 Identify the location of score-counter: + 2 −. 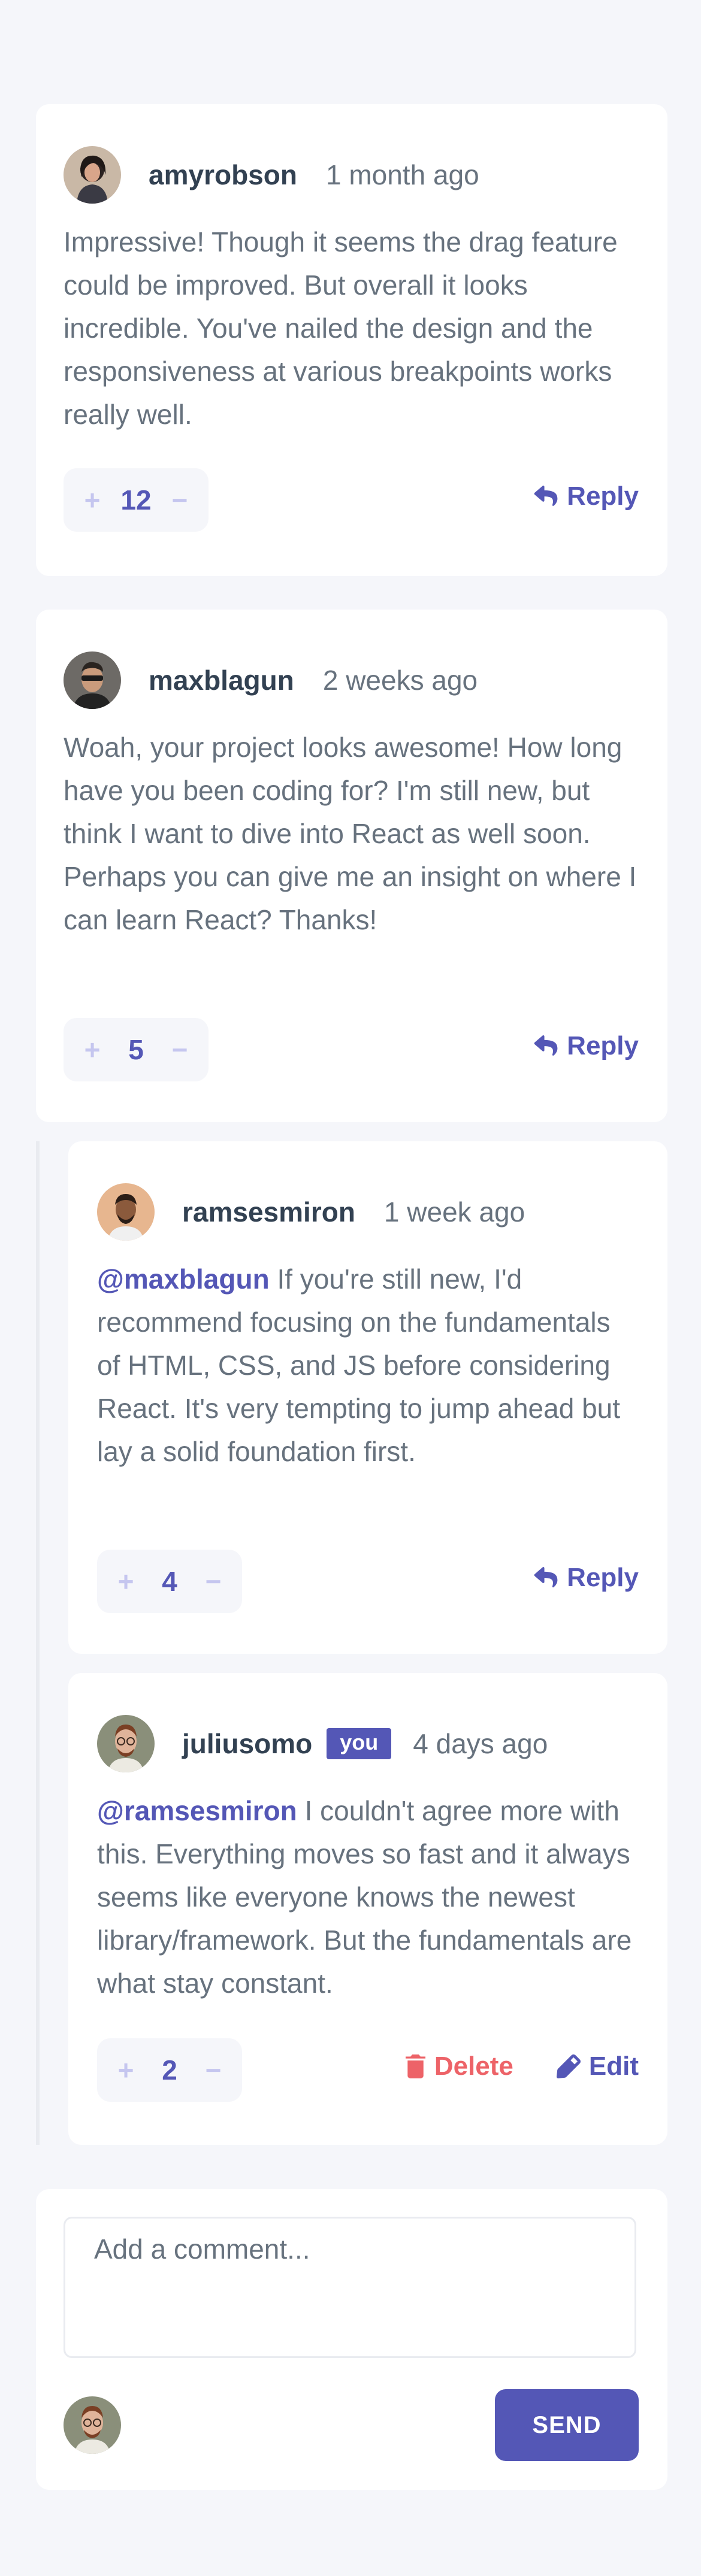
(169, 2070).